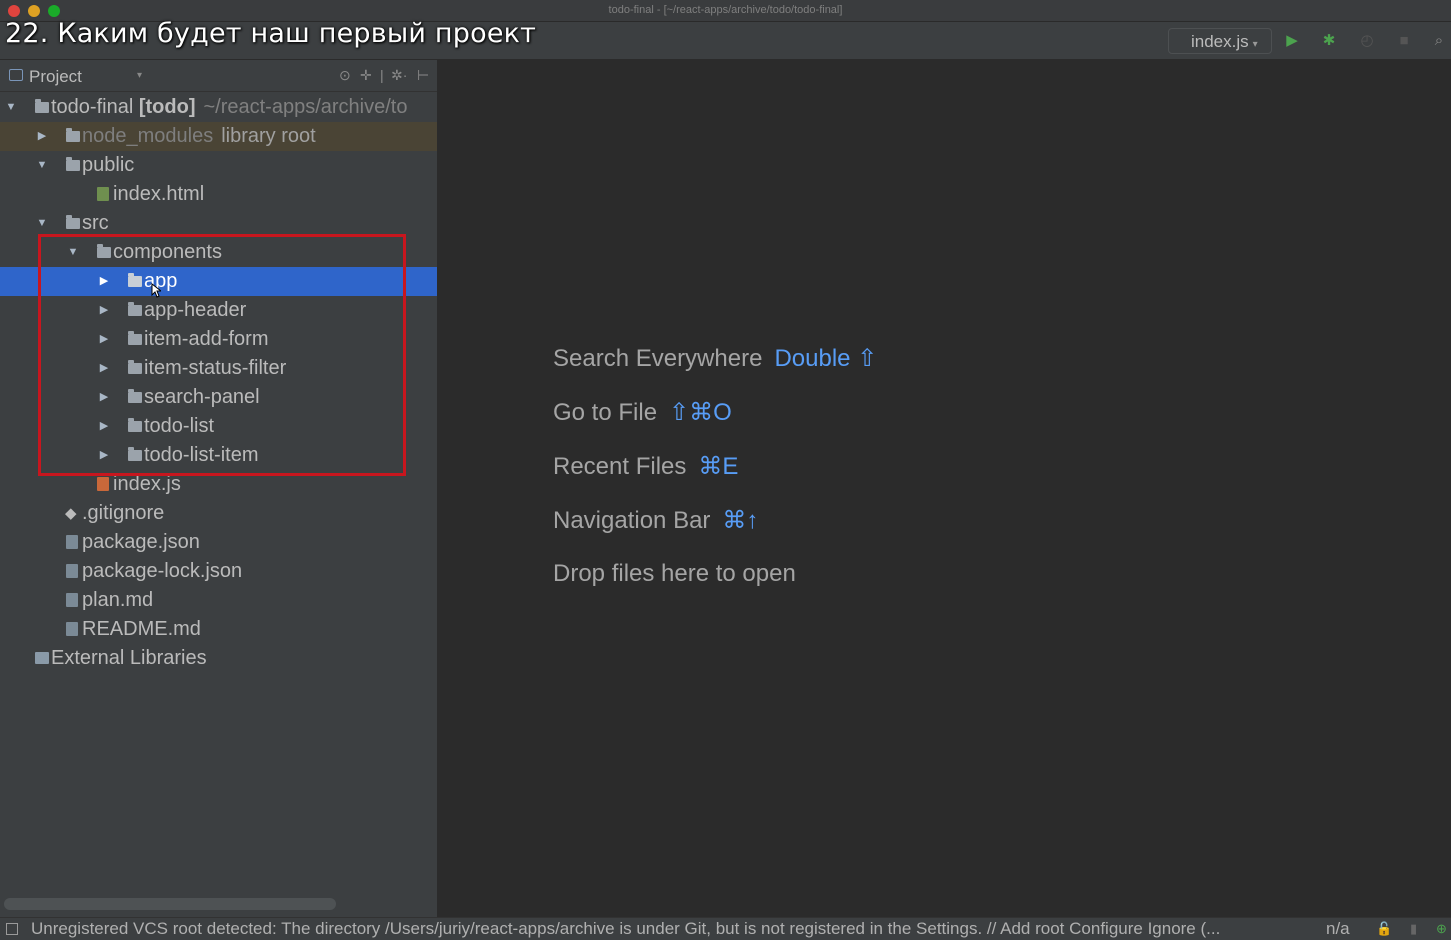 The height and width of the screenshot is (940, 1451). Describe the element at coordinates (195, 310) in the screenshot. I see `tree-item-label: app-header` at that location.